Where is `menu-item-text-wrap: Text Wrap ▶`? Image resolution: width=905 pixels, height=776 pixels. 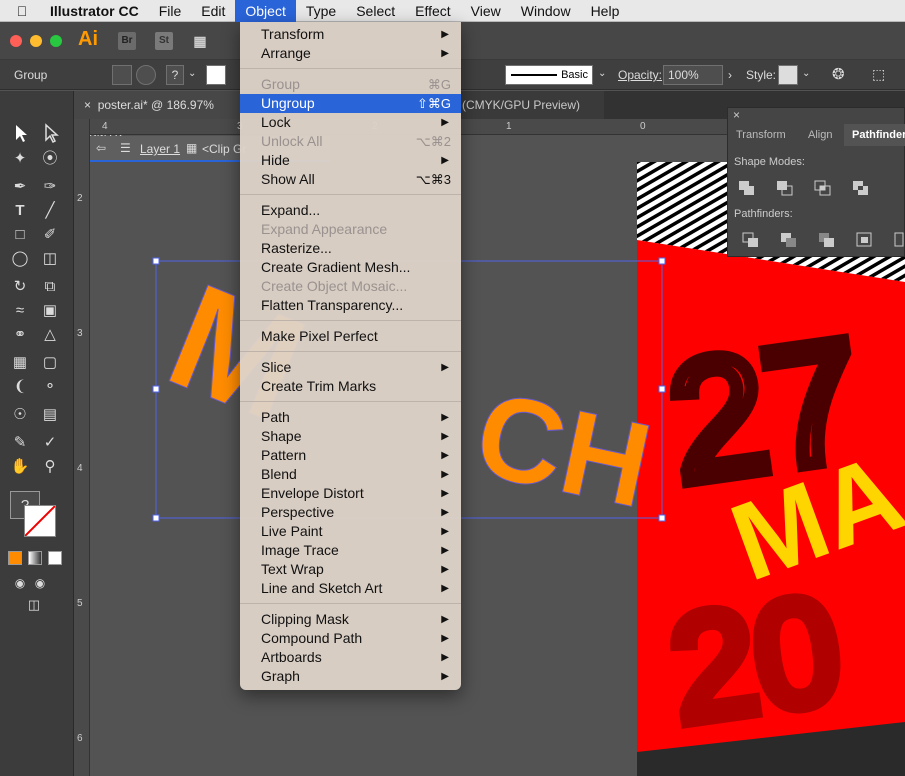 menu-item-text-wrap: Text Wrap ▶ is located at coordinates (350, 569).